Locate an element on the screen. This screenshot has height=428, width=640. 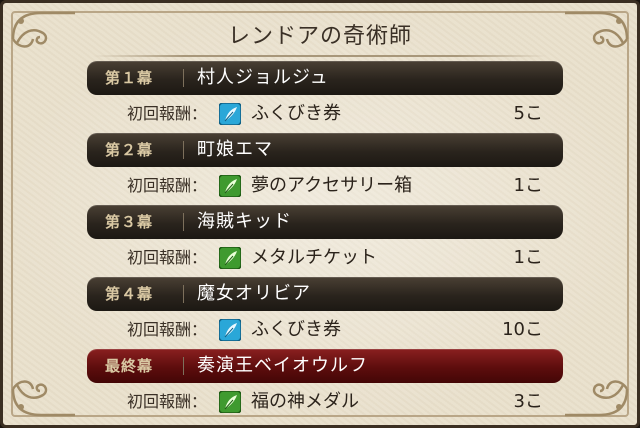
chapter-header-bar: 第１幕 村人ジョルジュ is located at coordinates (325, 78).